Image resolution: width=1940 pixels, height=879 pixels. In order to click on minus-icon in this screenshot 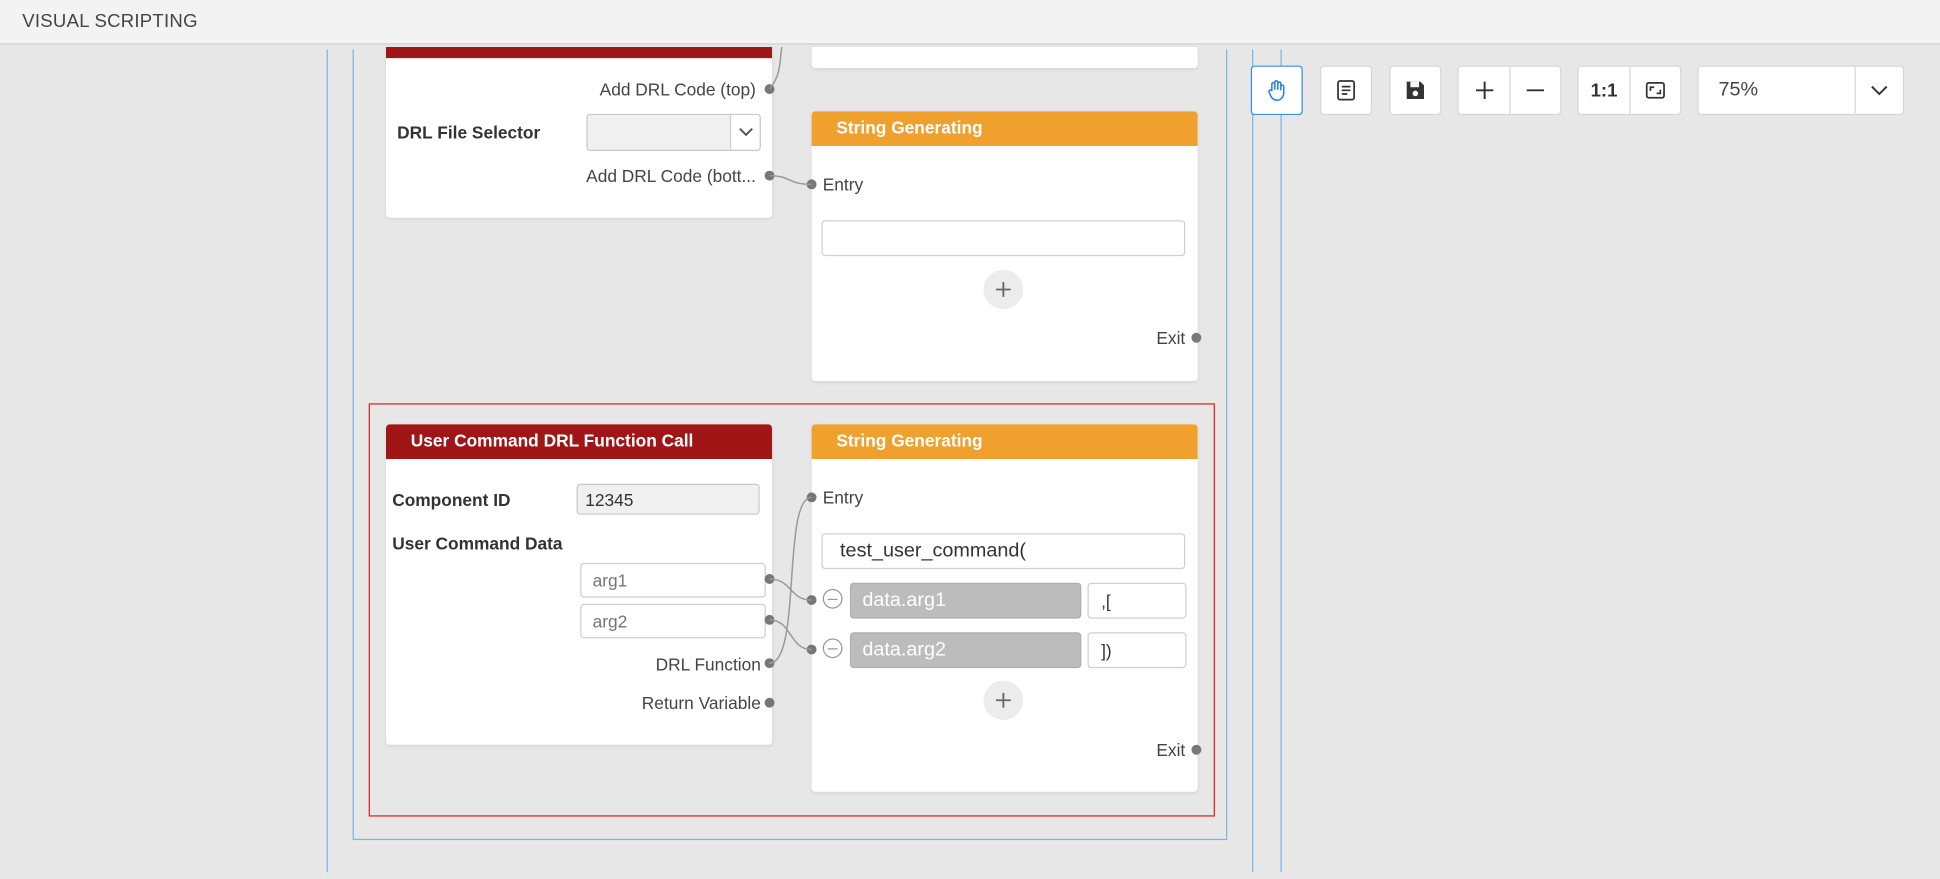, I will do `click(1535, 90)`.